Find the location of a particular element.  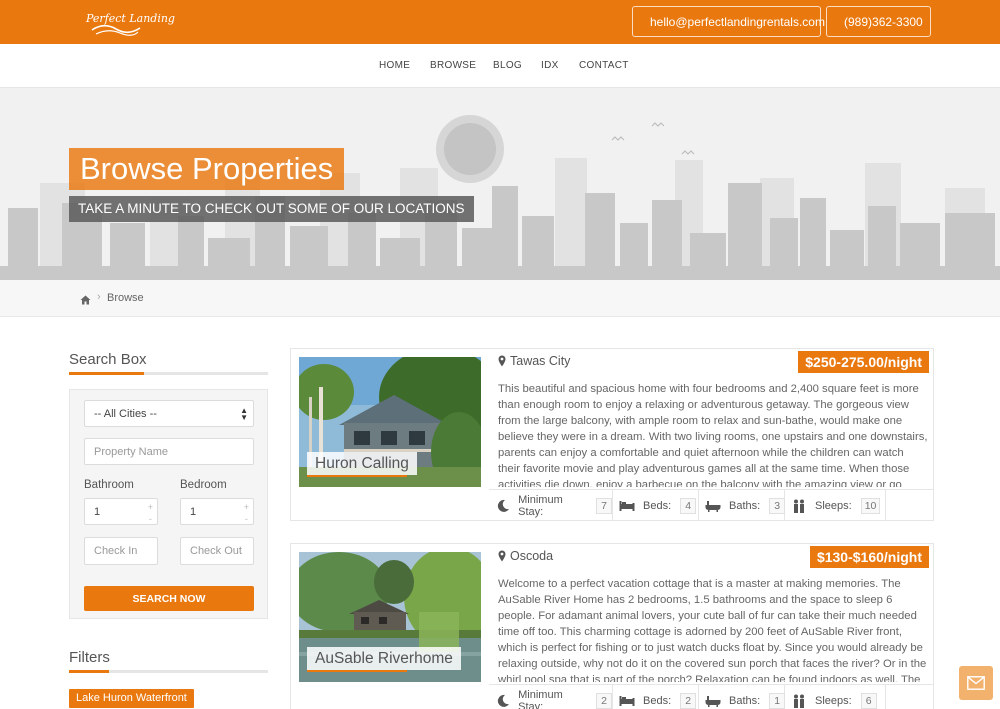

filters-heading: Filters is located at coordinates (89, 657).